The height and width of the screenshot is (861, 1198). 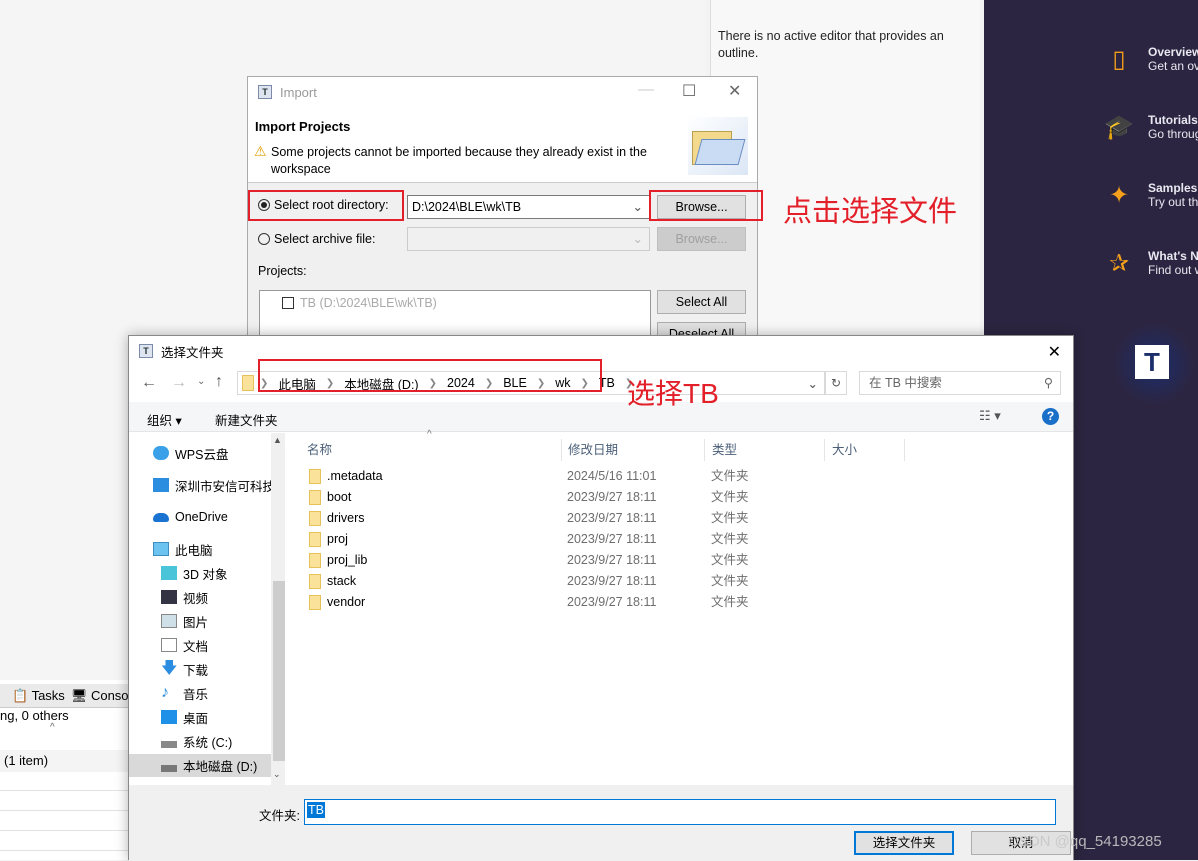 I want to click on archive-file-combo: ⌄, so click(x=528, y=239).